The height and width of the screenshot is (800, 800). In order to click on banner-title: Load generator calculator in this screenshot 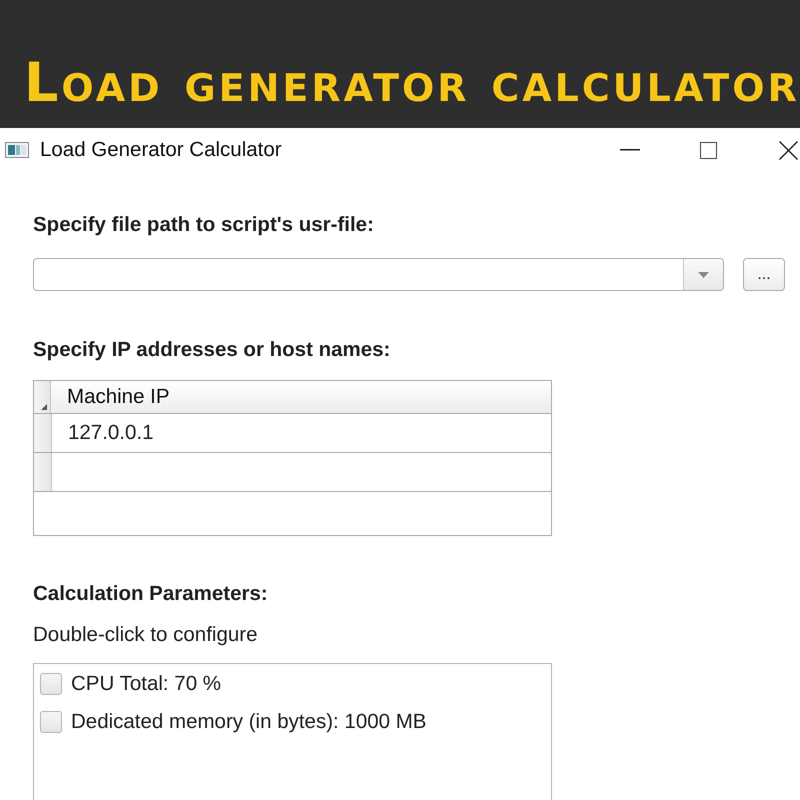, I will do `click(412, 83)`.